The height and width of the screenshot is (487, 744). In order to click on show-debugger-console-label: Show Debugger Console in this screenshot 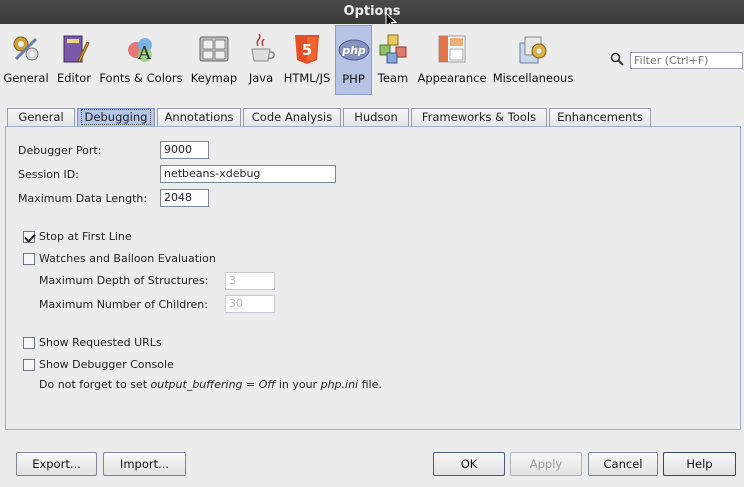, I will do `click(106, 364)`.